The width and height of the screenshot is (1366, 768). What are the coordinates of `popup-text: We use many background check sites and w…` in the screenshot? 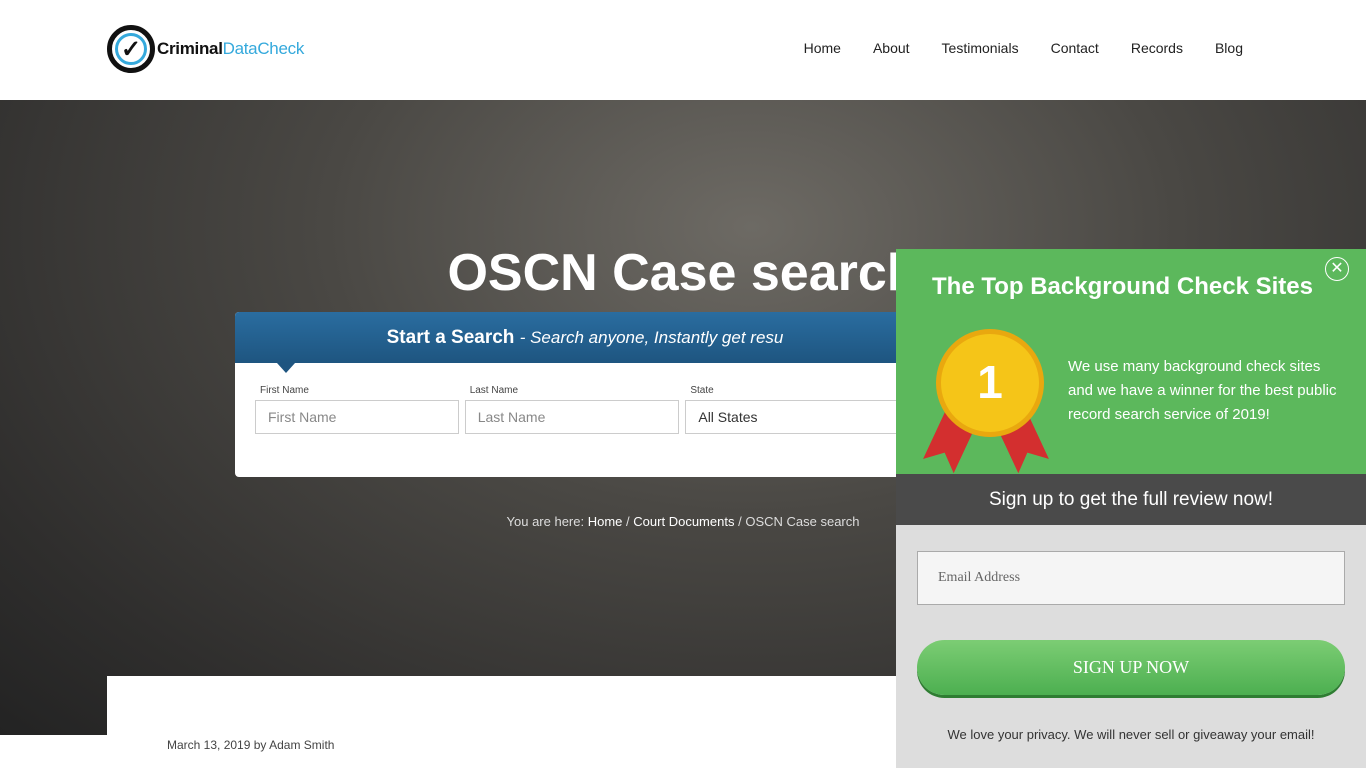 It's located at (1202, 390).